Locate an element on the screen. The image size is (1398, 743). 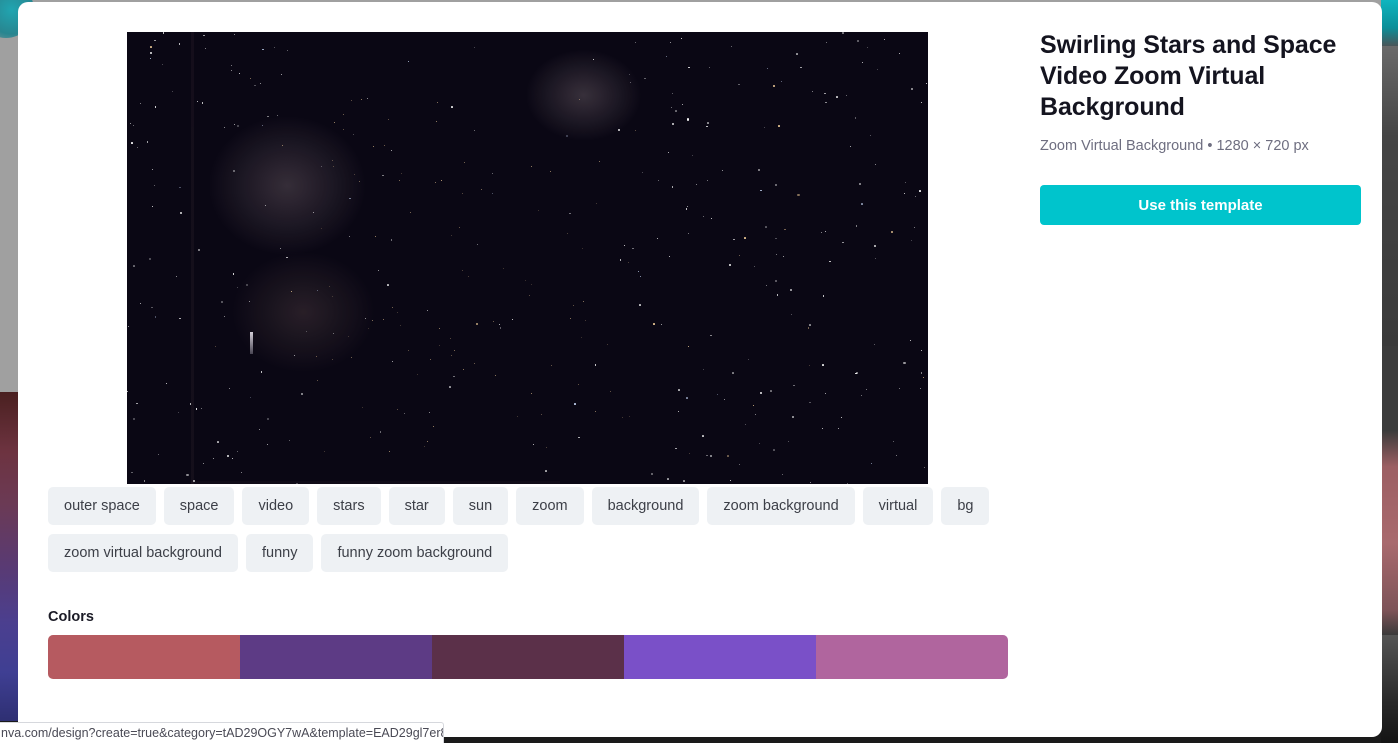
tag-pill: funny is located at coordinates (279, 553).